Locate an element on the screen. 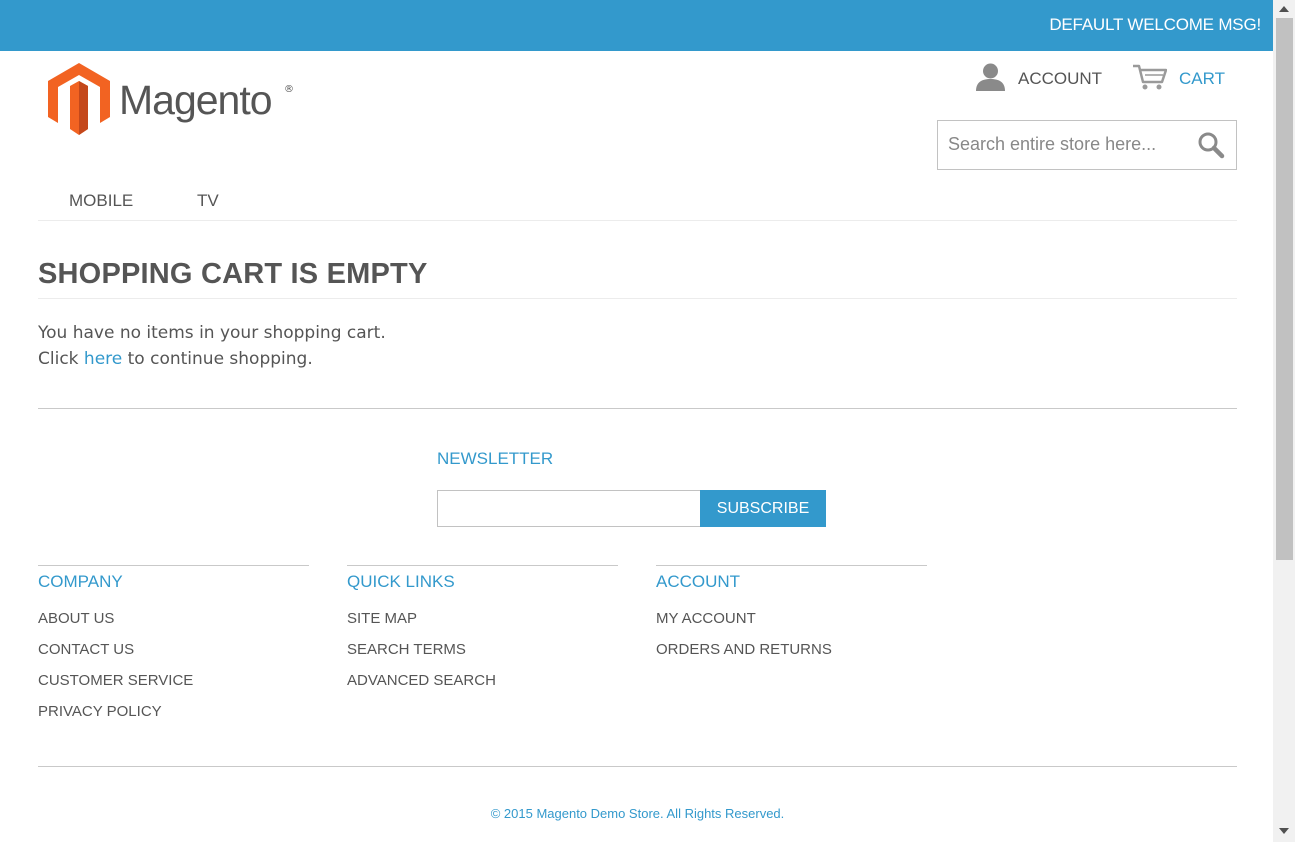 This screenshot has height=842, width=1295. footer-column-title: ACCOUNT is located at coordinates (698, 581).